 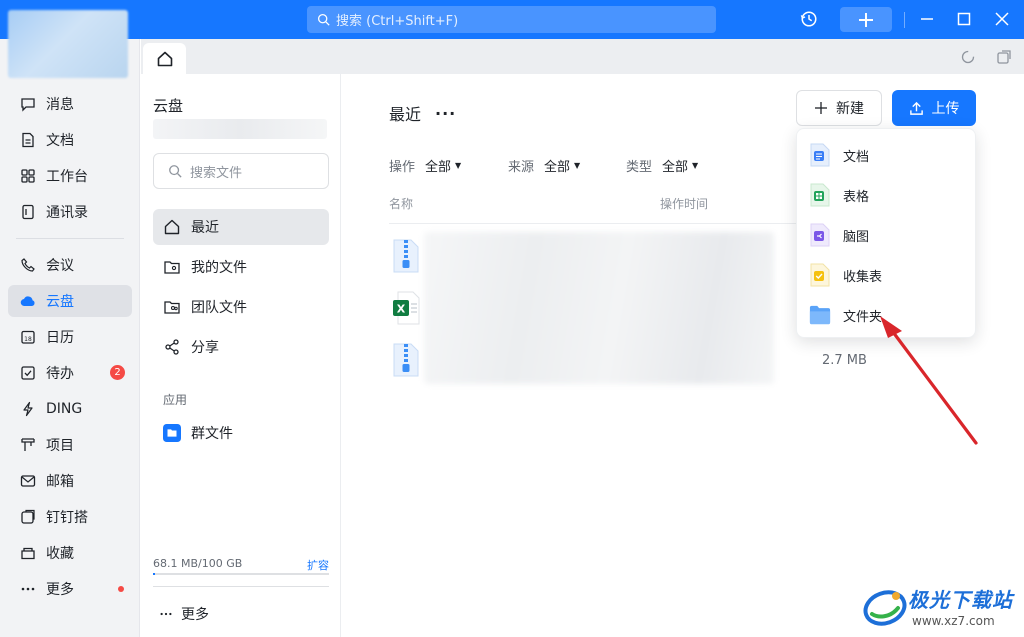 I want to click on watermark-logo-icon, so click(x=885, y=608).